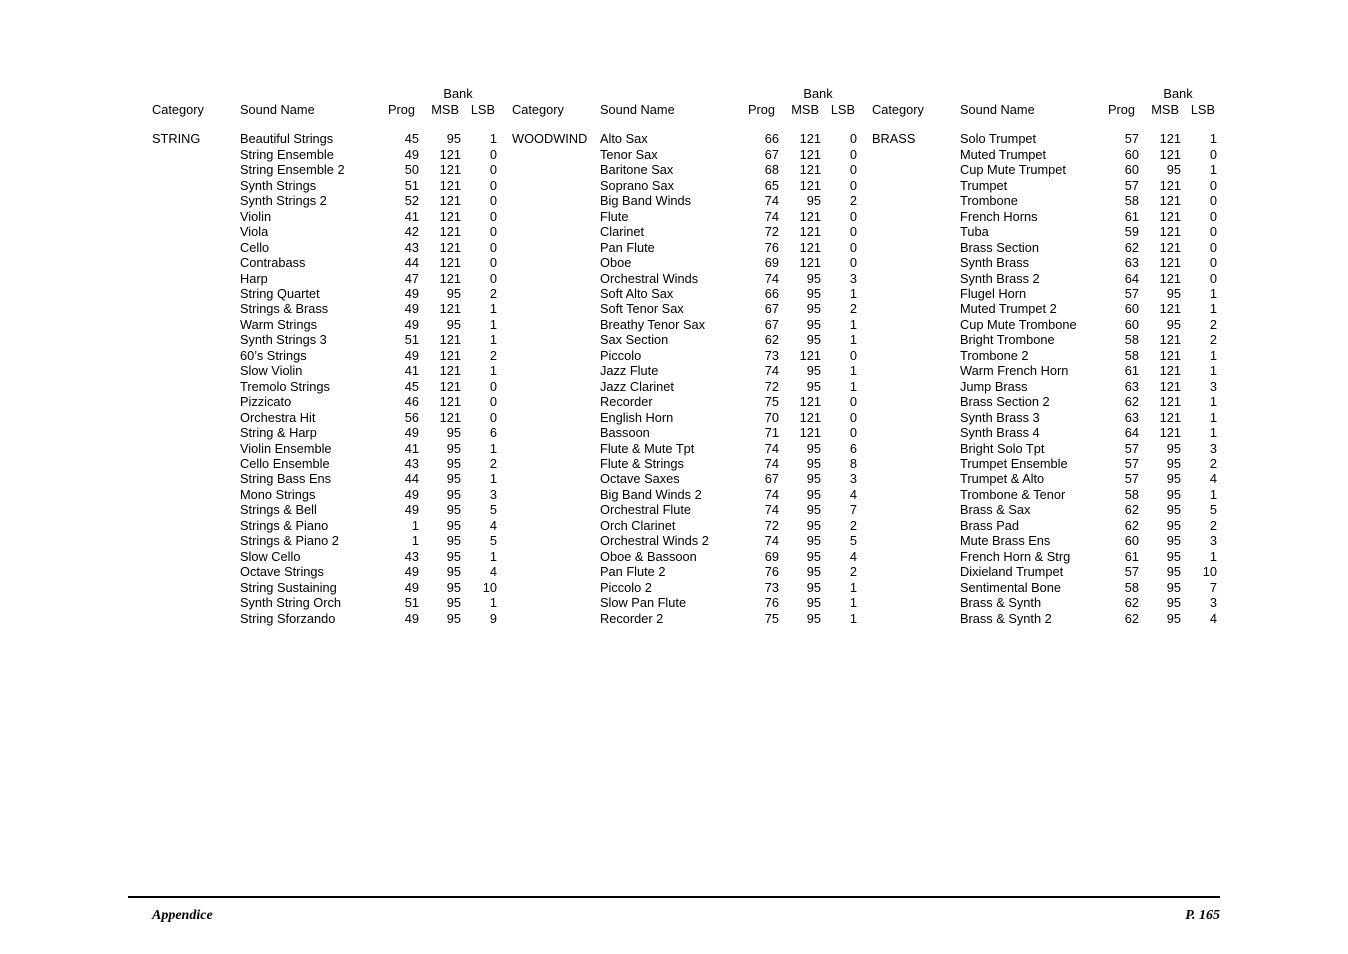 Image resolution: width=1348 pixels, height=954 pixels. I want to click on prog-cell: 73, so click(771, 587).